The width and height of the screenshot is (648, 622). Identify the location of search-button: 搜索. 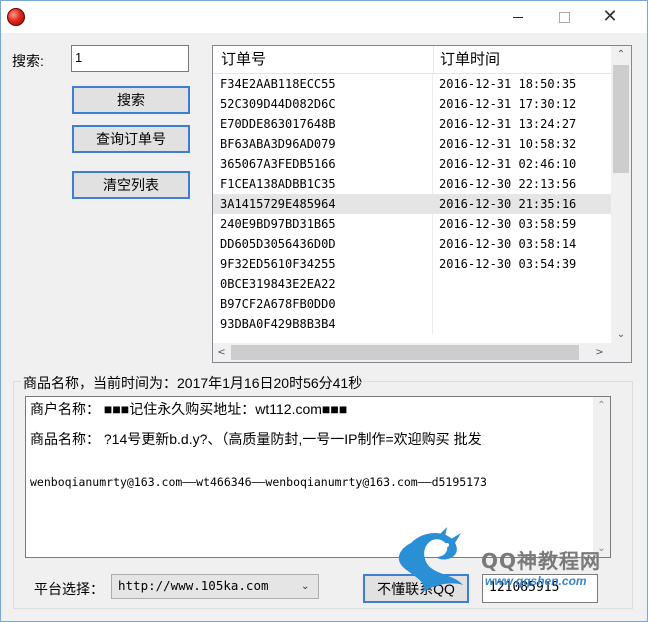
(131, 100).